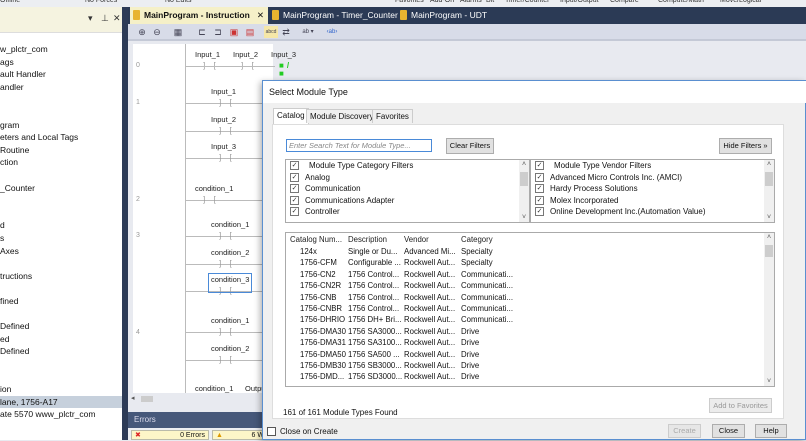  What do you see at coordinates (198, 399) in the screenshot?
I see `horizontal-scrollbar: ◂` at bounding box center [198, 399].